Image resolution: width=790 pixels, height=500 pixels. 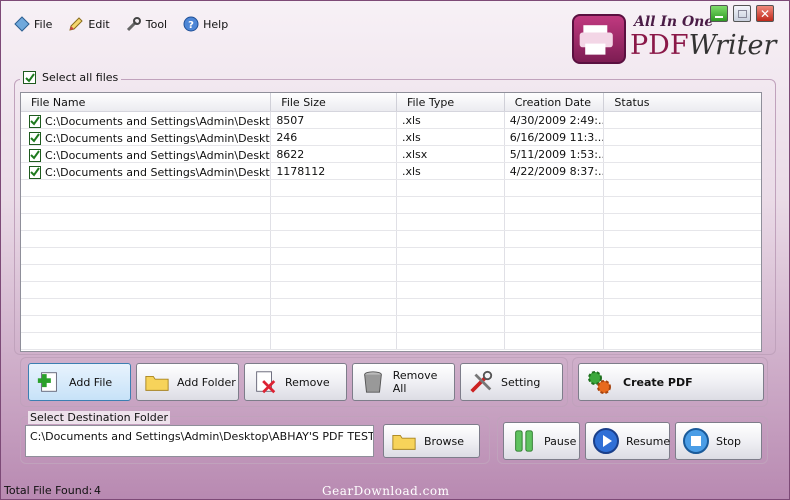 I want to click on table-cell-size: 1178112, so click(x=334, y=171).